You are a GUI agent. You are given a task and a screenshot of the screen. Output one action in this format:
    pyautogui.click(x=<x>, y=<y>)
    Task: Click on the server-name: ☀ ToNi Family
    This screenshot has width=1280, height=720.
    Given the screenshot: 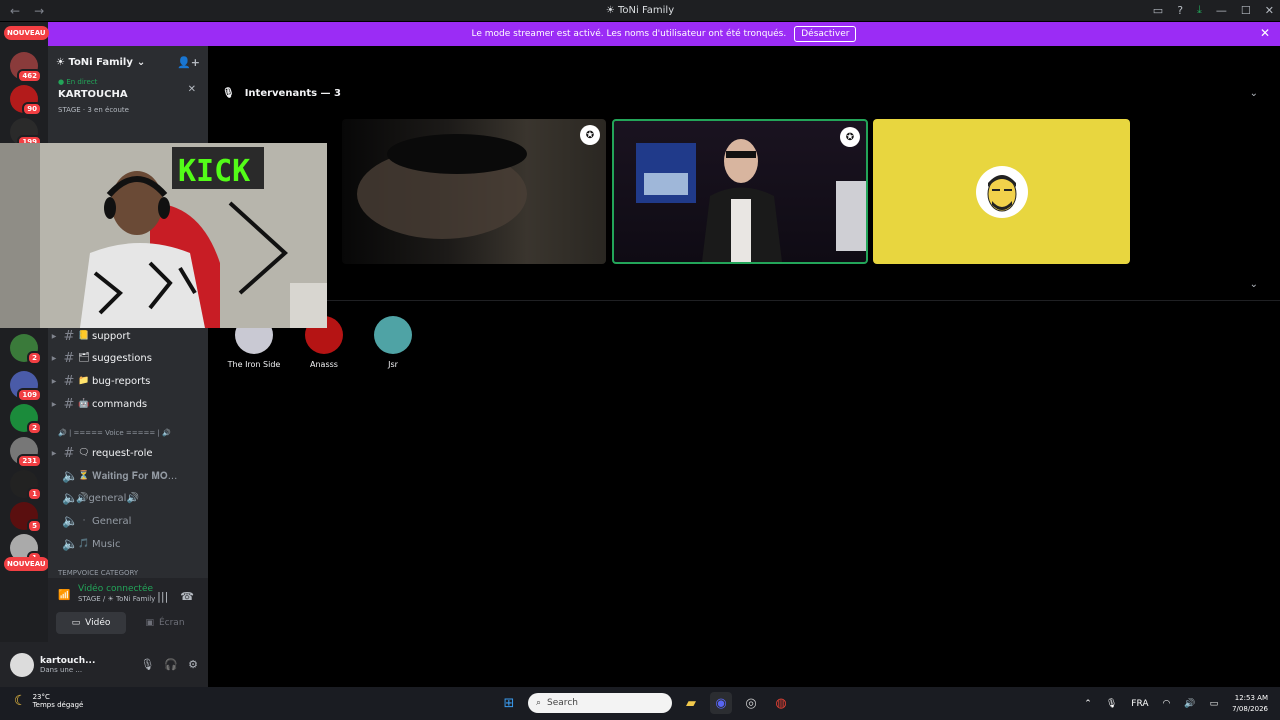 What is the action you would take?
    pyautogui.click(x=94, y=62)
    